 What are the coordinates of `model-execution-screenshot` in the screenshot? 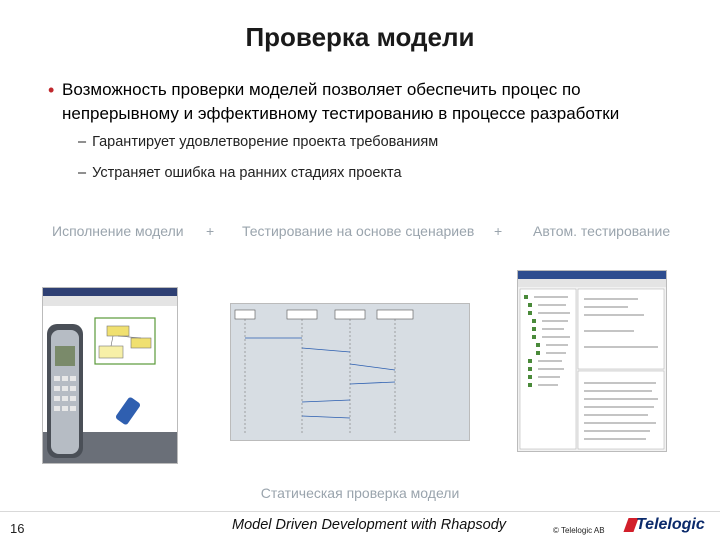 It's located at (110, 375).